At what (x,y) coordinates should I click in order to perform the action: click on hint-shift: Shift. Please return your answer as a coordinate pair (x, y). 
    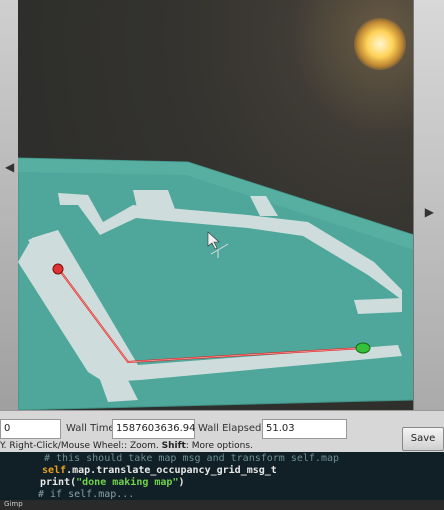
    Looking at the image, I should click on (173, 446).